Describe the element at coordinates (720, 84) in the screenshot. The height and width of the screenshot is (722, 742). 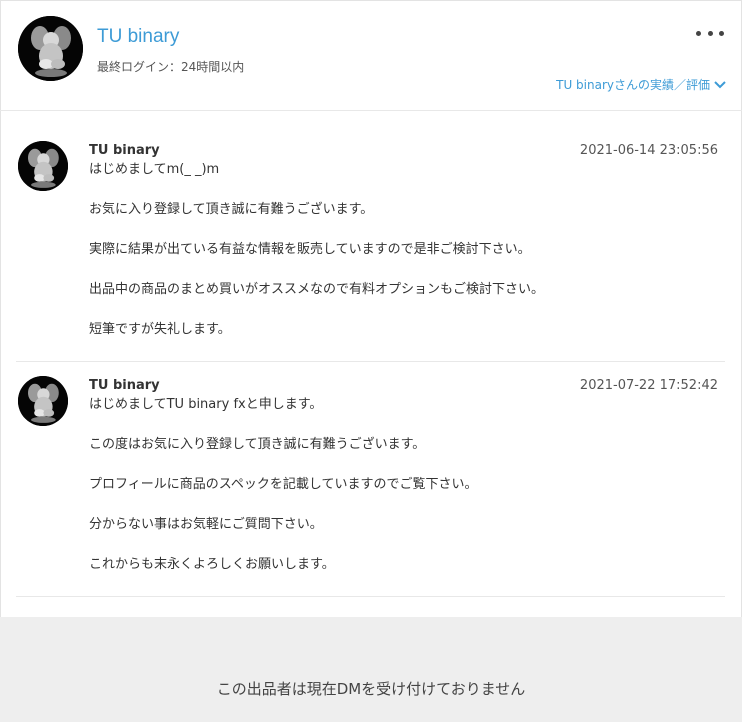
I see `chevron-down-icon` at that location.